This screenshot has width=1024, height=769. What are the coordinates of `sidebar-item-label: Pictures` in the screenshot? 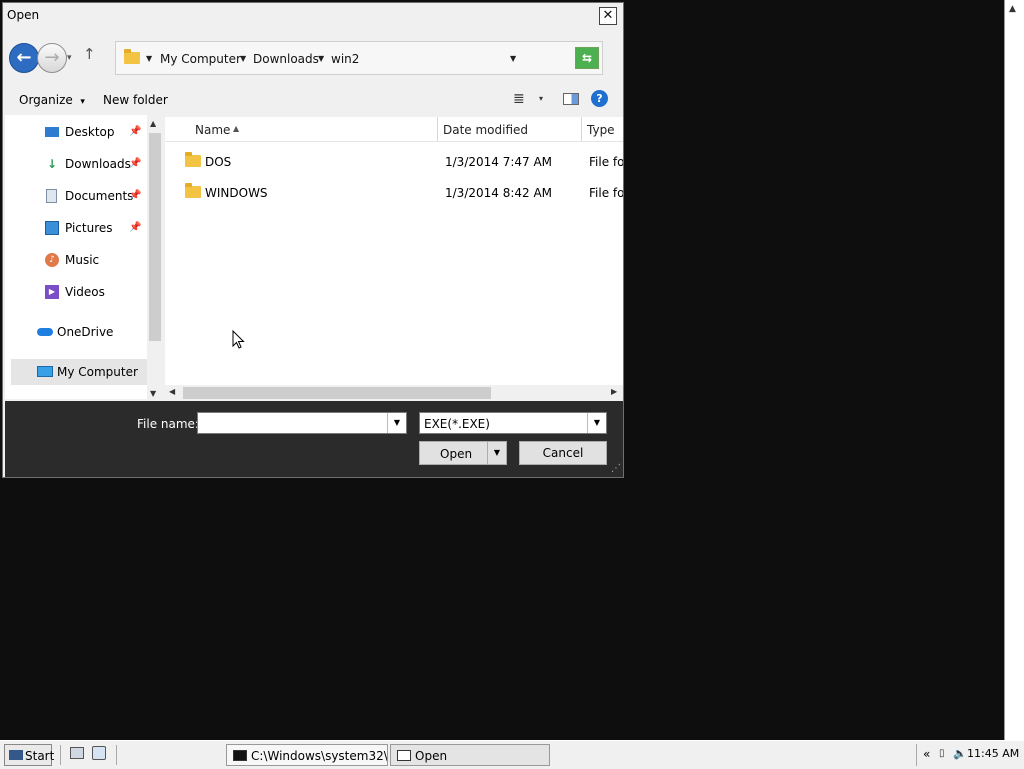 It's located at (89, 228).